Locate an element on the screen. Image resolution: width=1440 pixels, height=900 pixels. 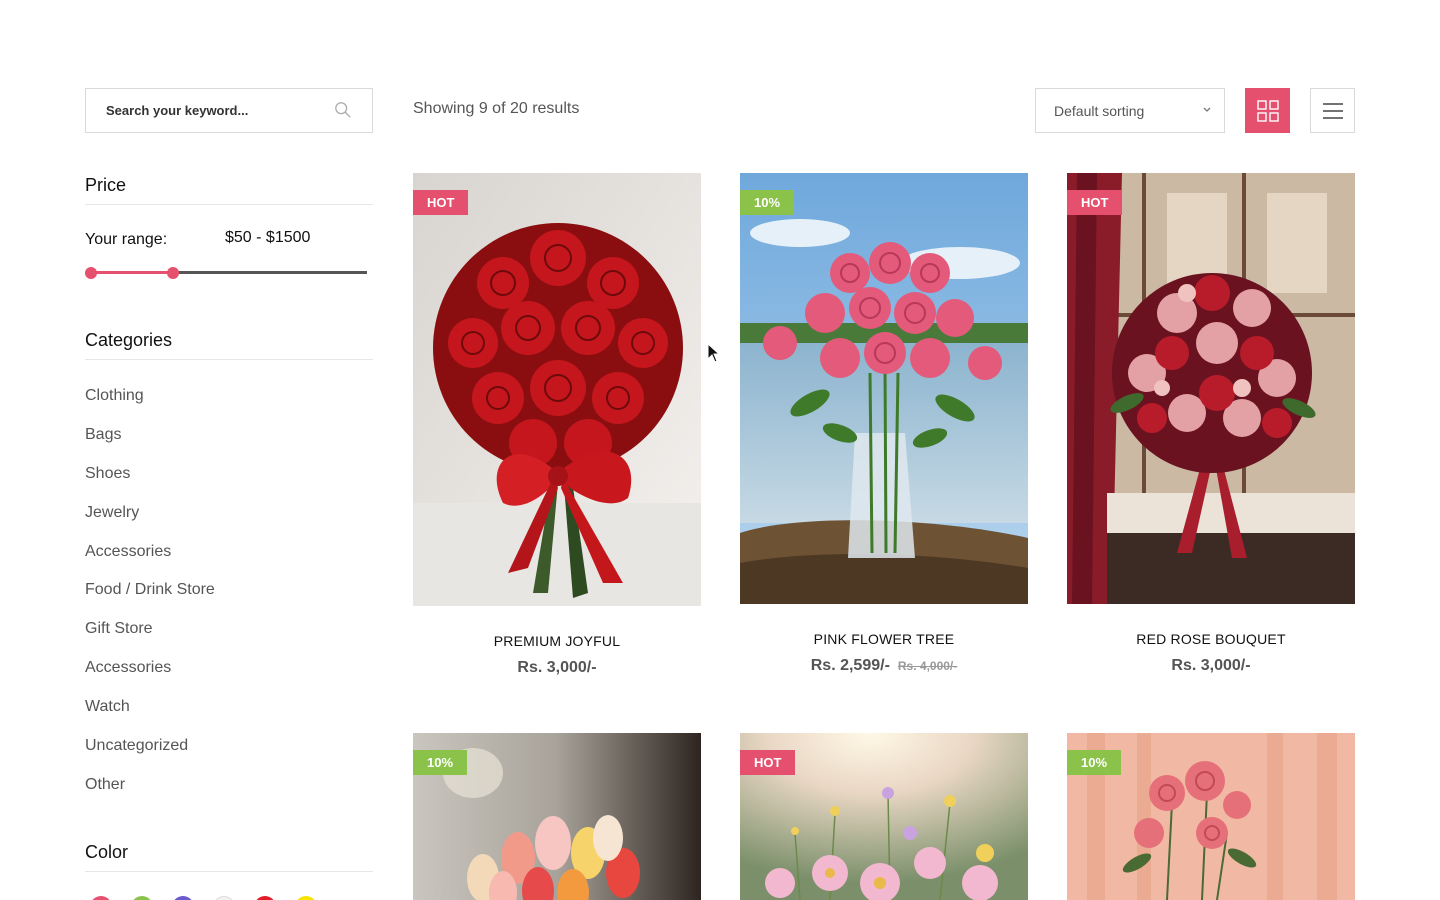
product-name: PREMIUM JOYFUL is located at coordinates (557, 641).